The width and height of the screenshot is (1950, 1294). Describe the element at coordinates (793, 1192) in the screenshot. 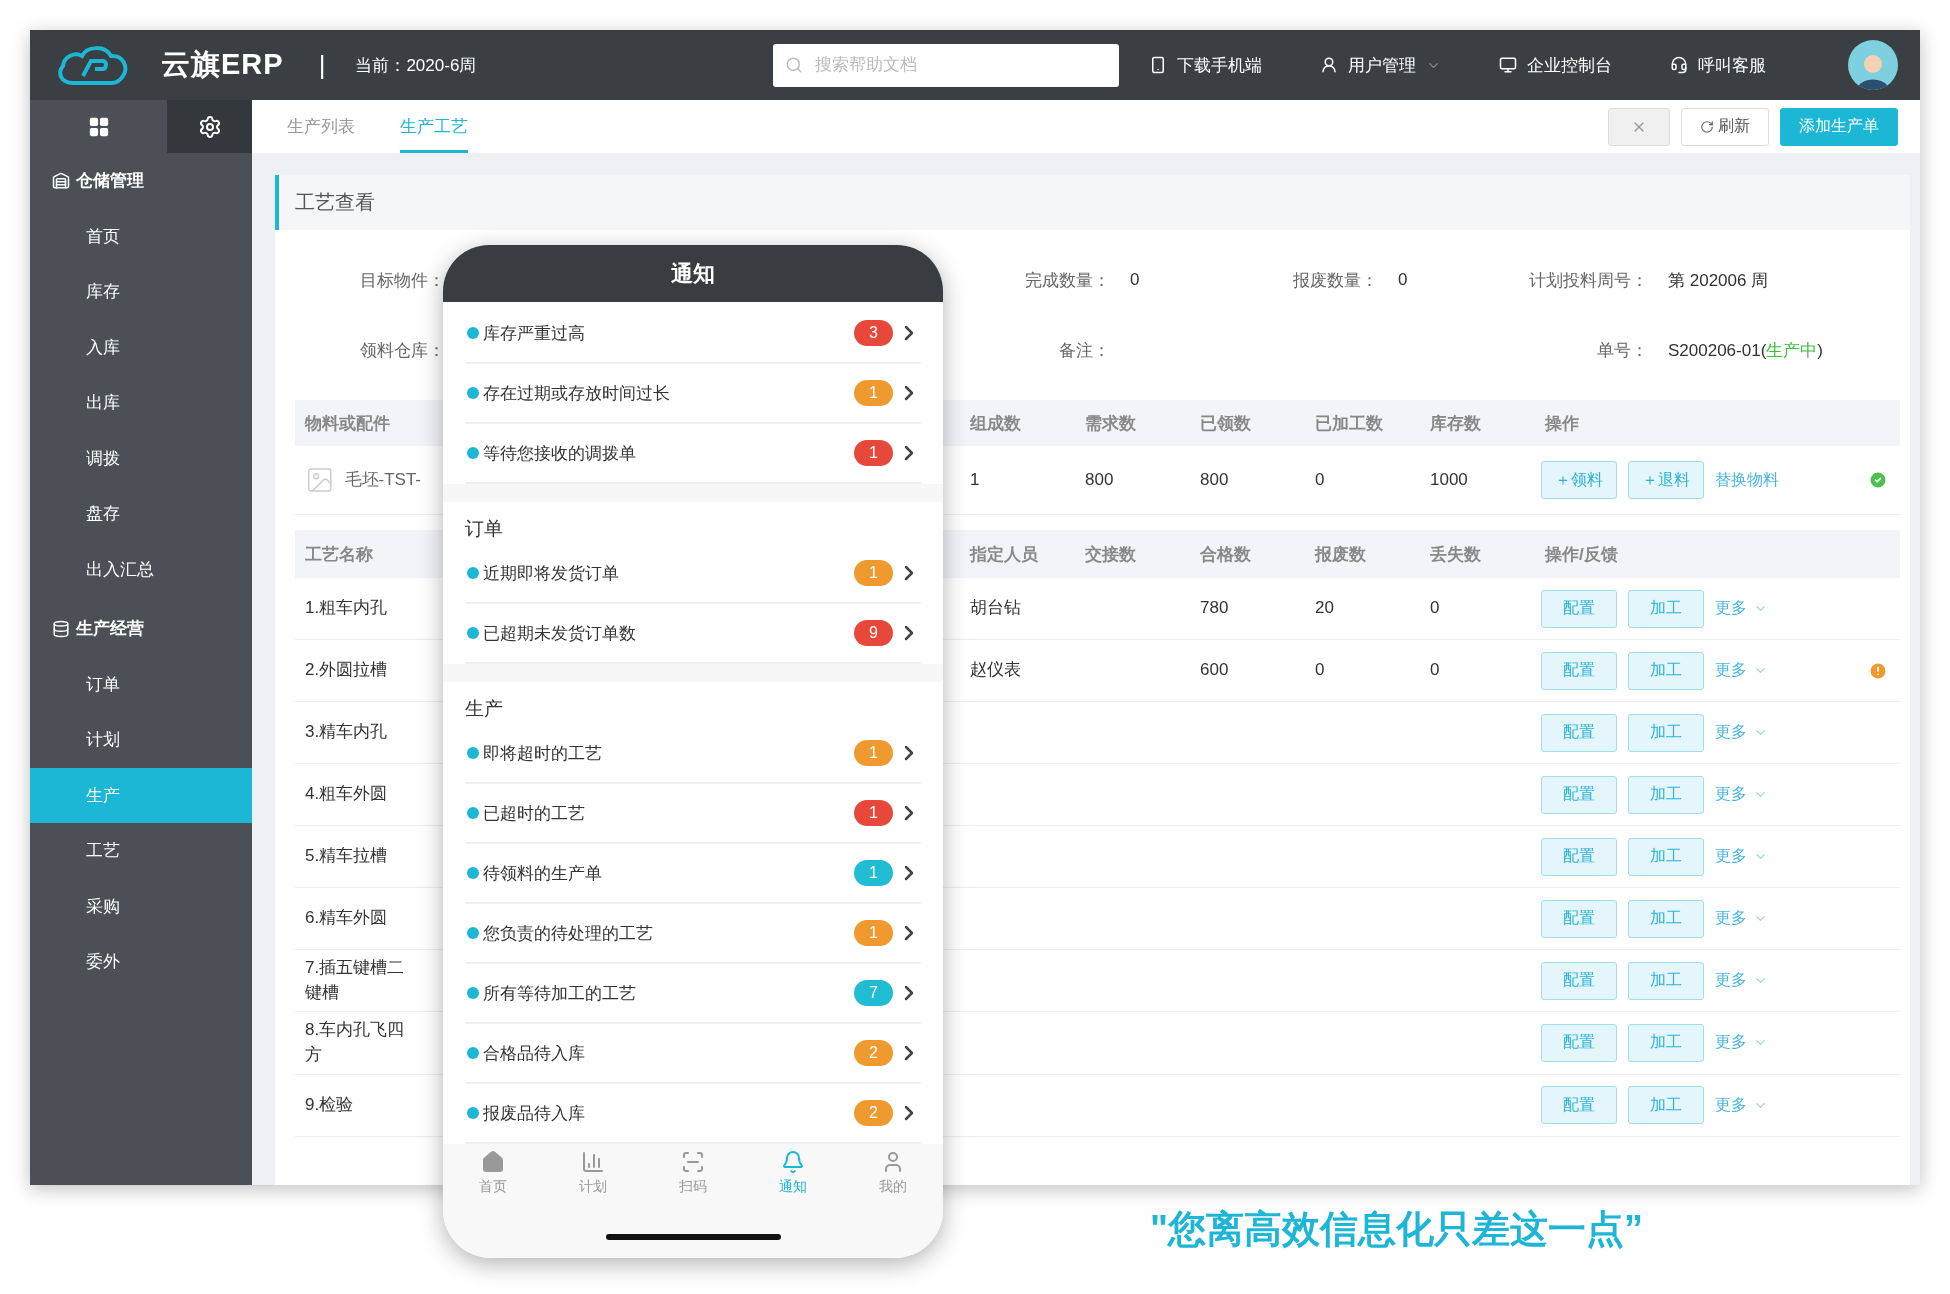

I see `phone-tab: 通知` at that location.